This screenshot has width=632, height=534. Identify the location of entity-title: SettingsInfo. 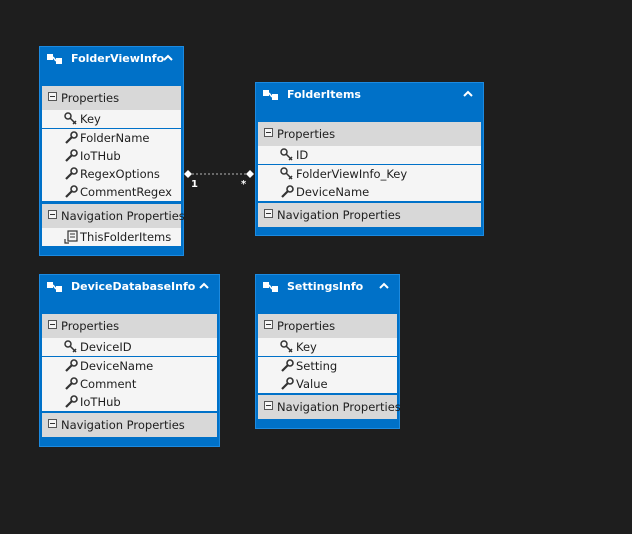
(325, 286).